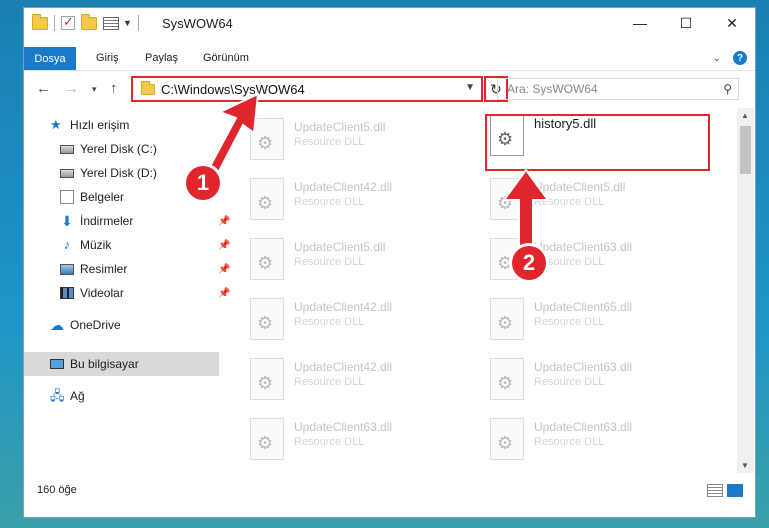 Image resolution: width=769 pixels, height=528 pixels. What do you see at coordinates (161, 58) in the screenshot?
I see `tab-share: Paylaş` at bounding box center [161, 58].